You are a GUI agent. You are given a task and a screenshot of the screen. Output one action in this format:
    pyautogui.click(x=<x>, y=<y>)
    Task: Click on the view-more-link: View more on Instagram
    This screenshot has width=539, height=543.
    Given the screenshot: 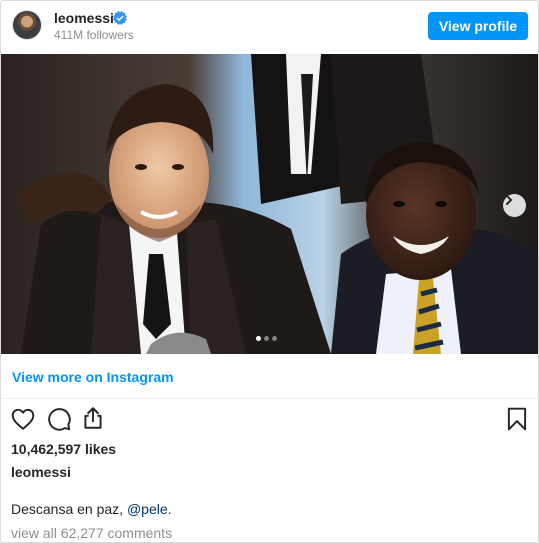 What is the action you would take?
    pyautogui.click(x=93, y=377)
    